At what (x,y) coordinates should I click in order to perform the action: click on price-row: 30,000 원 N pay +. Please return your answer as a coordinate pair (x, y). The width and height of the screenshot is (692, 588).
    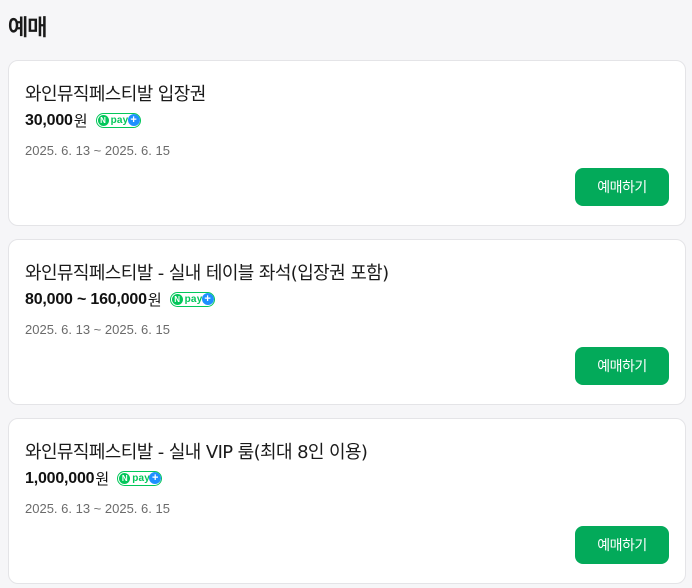
    Looking at the image, I should click on (83, 120).